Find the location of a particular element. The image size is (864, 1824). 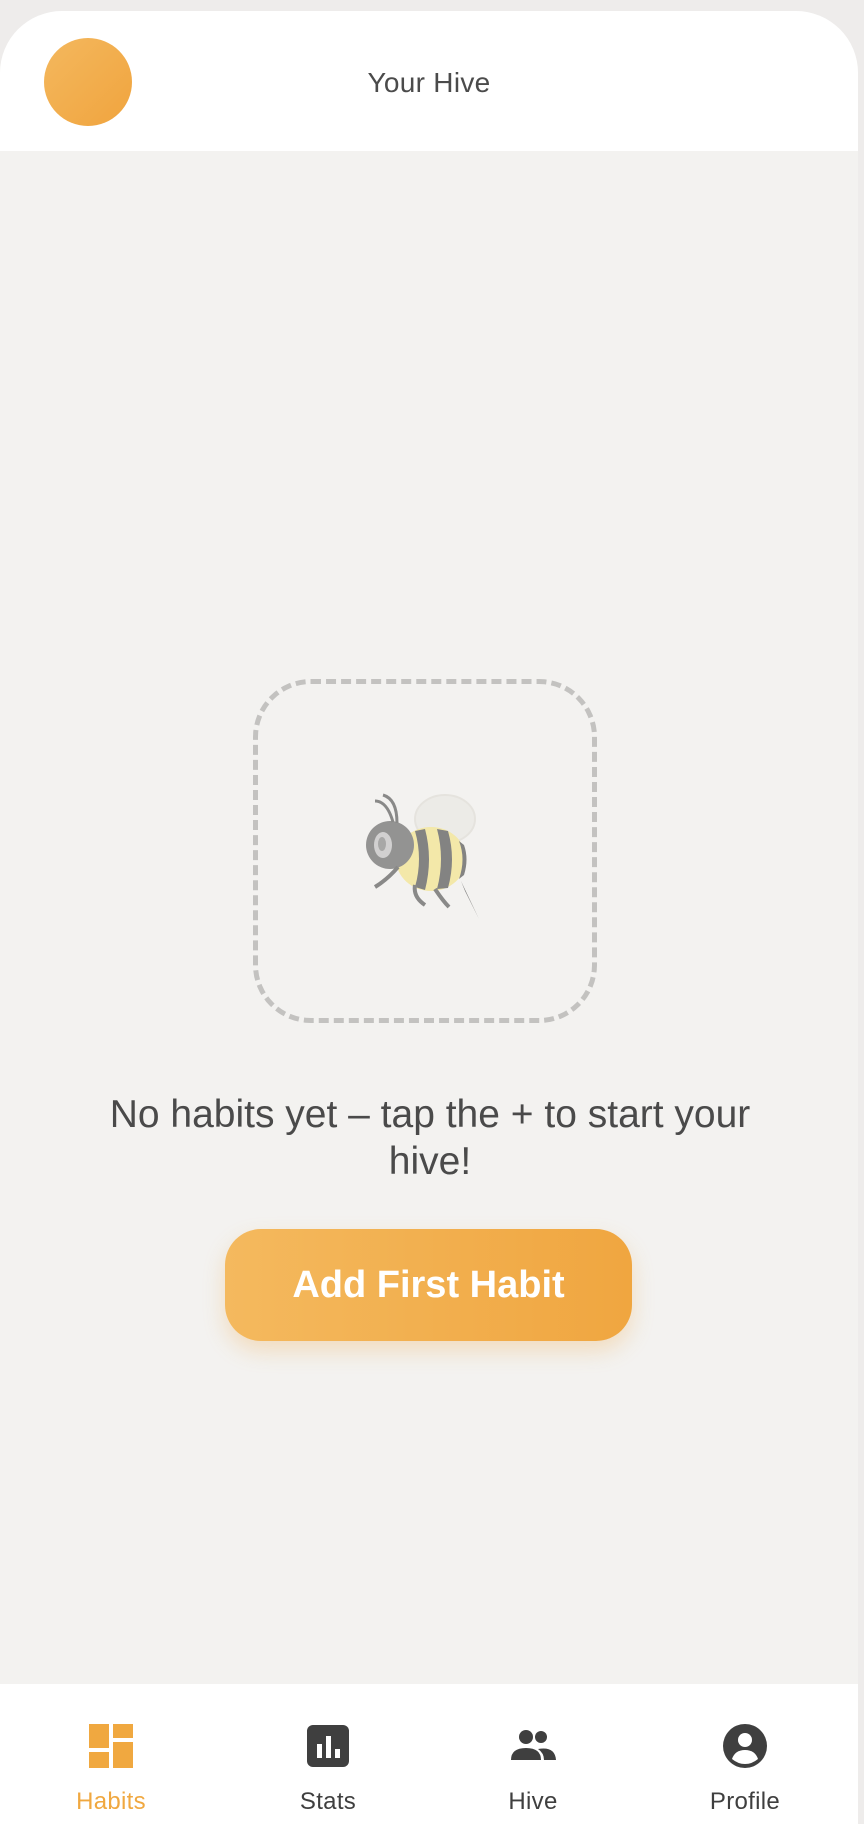

nav-item-hive: Hive is located at coordinates (533, 1754).